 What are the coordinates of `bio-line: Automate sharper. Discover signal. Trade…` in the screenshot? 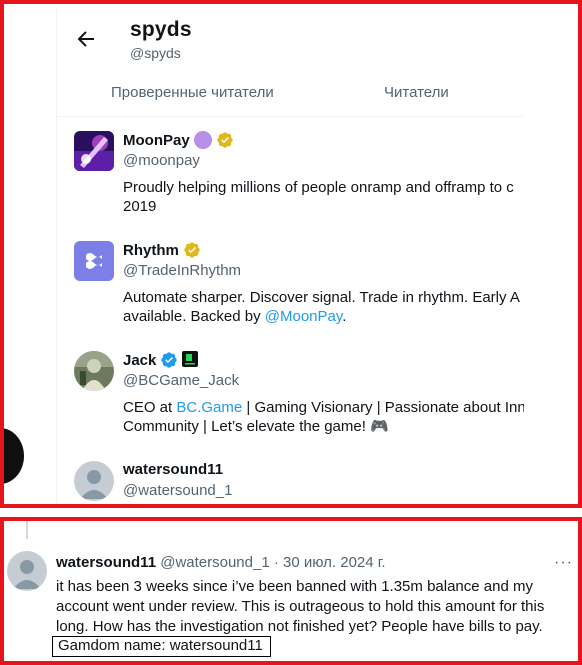 It's located at (321, 297).